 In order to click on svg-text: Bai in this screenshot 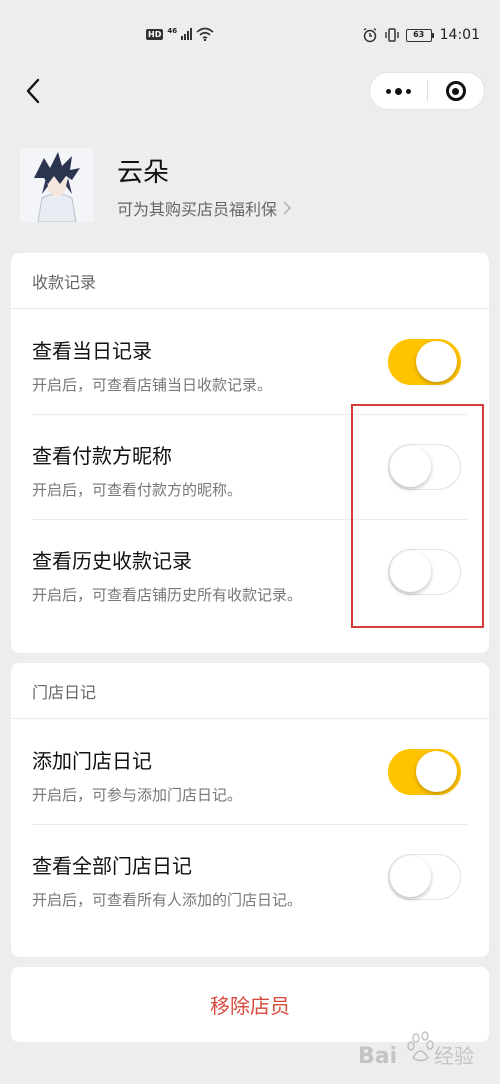, I will do `click(377, 1056)`.